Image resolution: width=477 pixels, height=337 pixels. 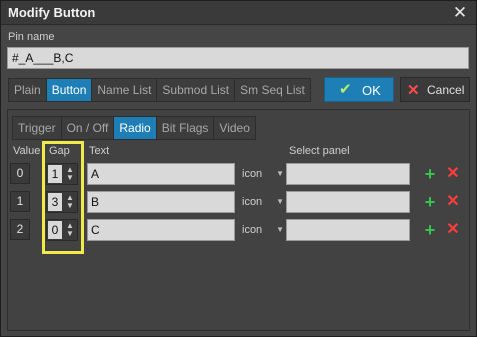 I want to click on ok-button-label: OK, so click(x=371, y=90).